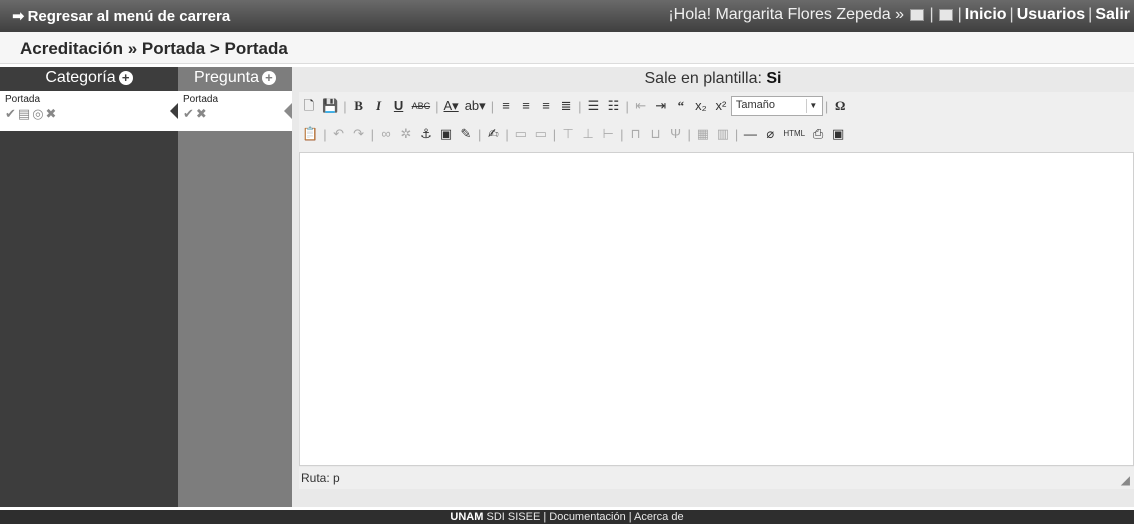 The image size is (1134, 524). Describe the element at coordinates (506, 106) in the screenshot. I see `align-left-icon: ≡` at that location.